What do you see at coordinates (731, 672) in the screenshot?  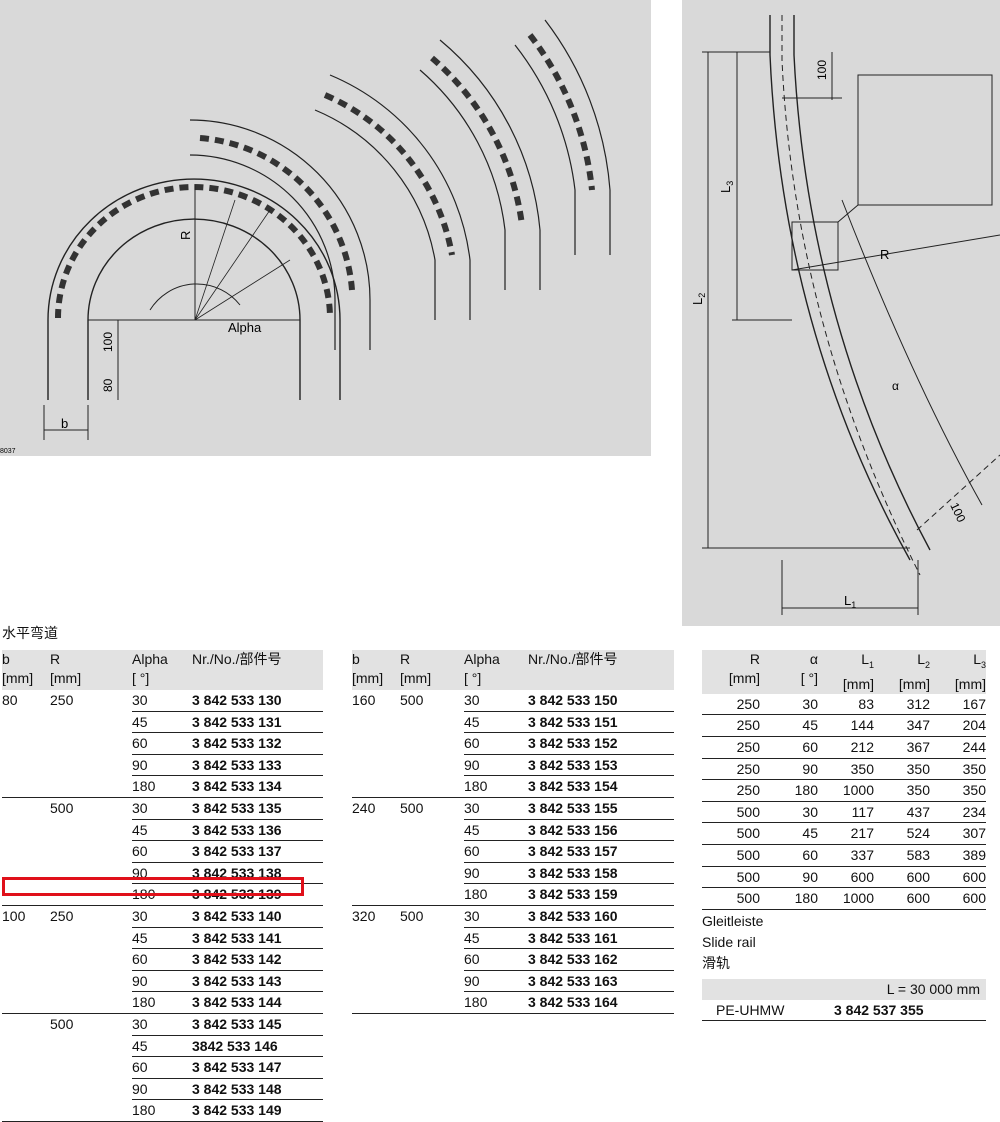 I see `dim-col-header: R [mm]` at bounding box center [731, 672].